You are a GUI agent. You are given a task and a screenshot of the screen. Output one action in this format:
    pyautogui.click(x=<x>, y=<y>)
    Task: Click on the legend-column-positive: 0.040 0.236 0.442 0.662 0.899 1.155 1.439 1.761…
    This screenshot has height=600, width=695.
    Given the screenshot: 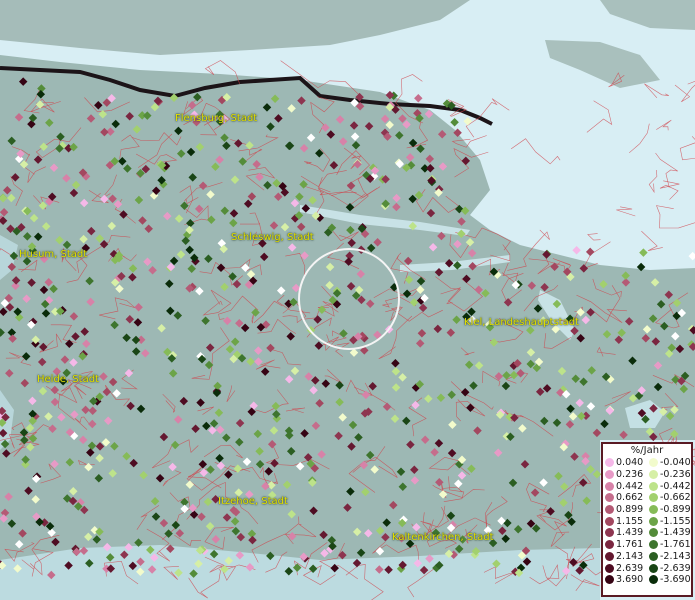 What is the action you would take?
    pyautogui.click(x=625, y=521)
    